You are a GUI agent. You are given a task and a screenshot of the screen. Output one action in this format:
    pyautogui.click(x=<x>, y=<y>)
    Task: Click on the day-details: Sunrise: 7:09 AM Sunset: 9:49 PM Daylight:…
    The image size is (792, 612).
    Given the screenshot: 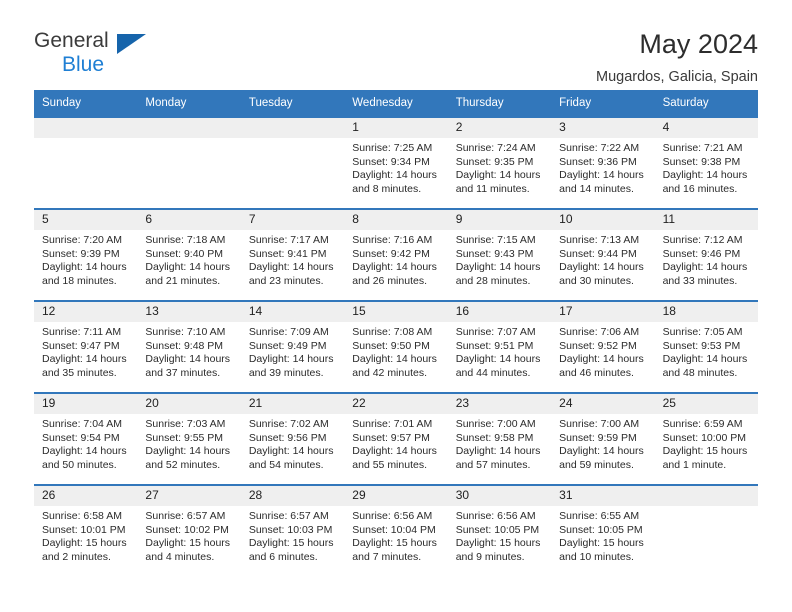 What is the action you would take?
    pyautogui.click(x=292, y=351)
    